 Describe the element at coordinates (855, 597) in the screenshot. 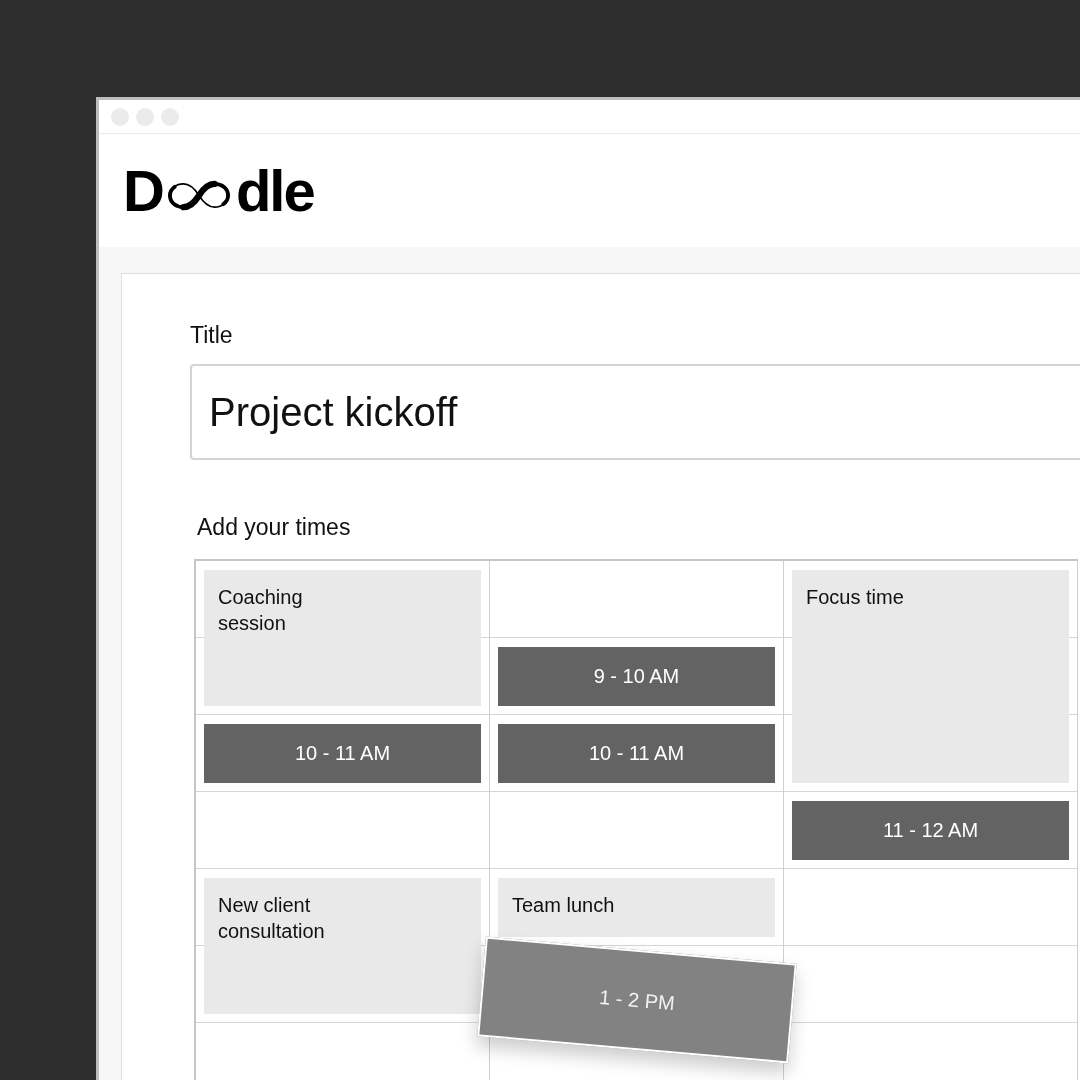

I see `event-title: Focus time` at that location.